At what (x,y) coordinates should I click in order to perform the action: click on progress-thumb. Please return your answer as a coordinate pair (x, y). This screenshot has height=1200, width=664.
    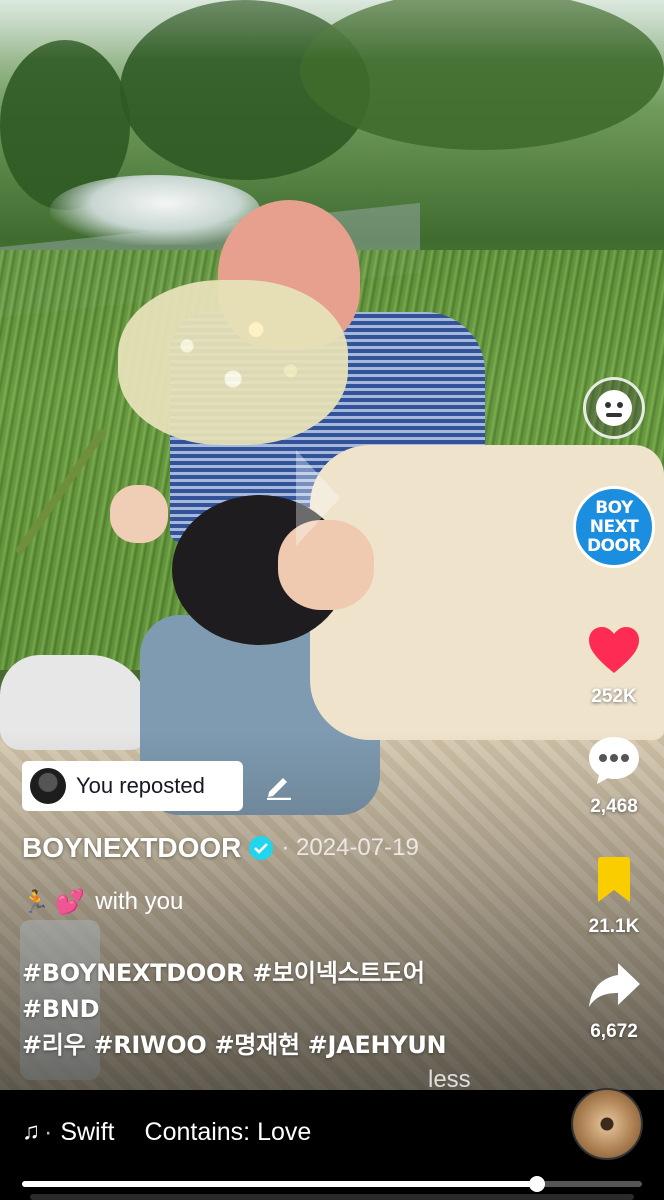
    Looking at the image, I should click on (536, 1184).